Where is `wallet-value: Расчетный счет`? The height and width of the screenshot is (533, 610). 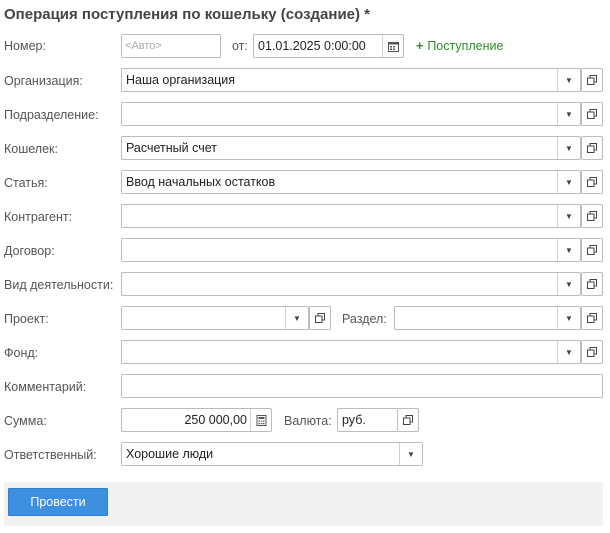
wallet-value: Расчетный счет is located at coordinates (171, 148).